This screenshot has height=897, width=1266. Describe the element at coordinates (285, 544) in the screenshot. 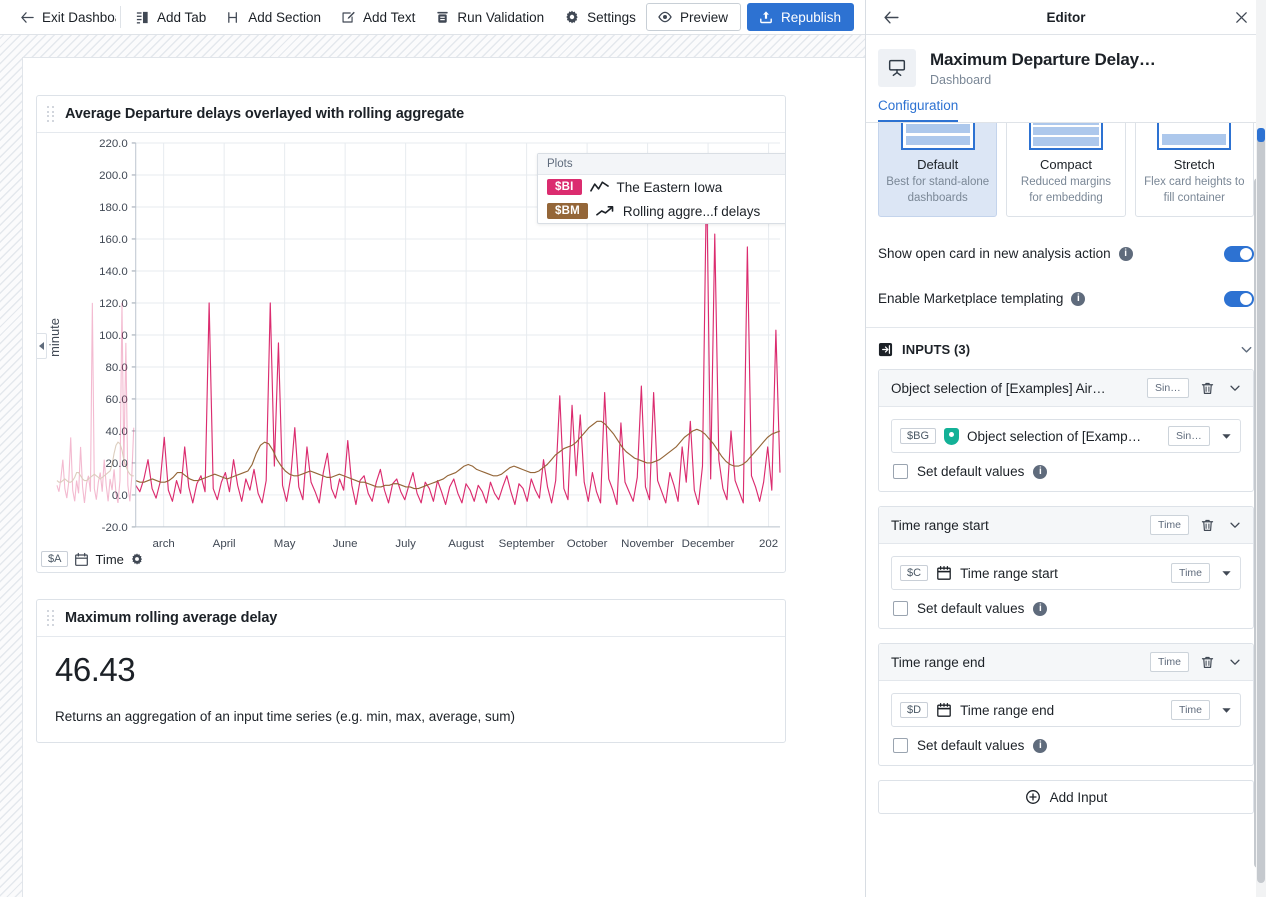

I see `x-tick-label: May` at that location.